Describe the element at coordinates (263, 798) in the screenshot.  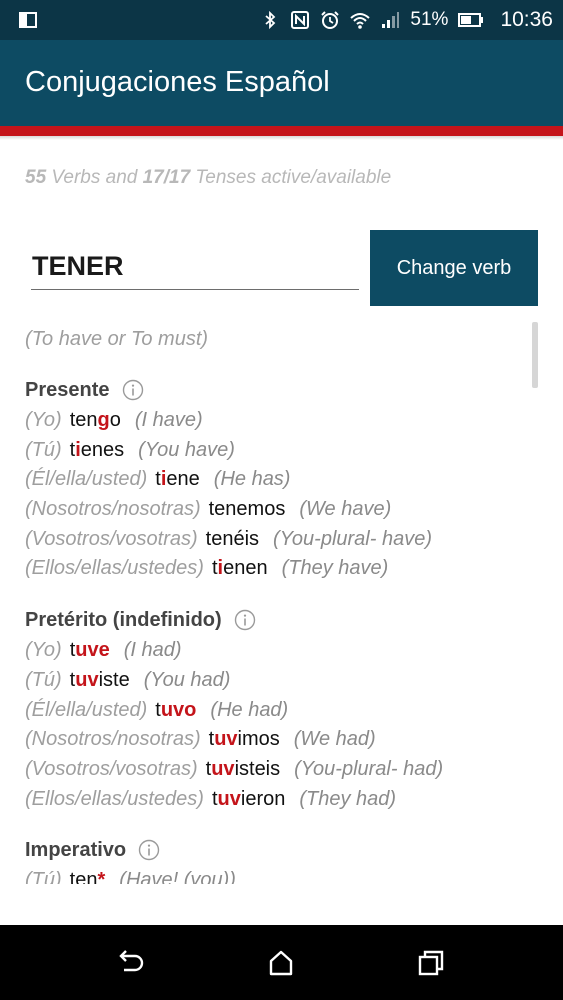
I see `verb-form-ending: ieron` at that location.